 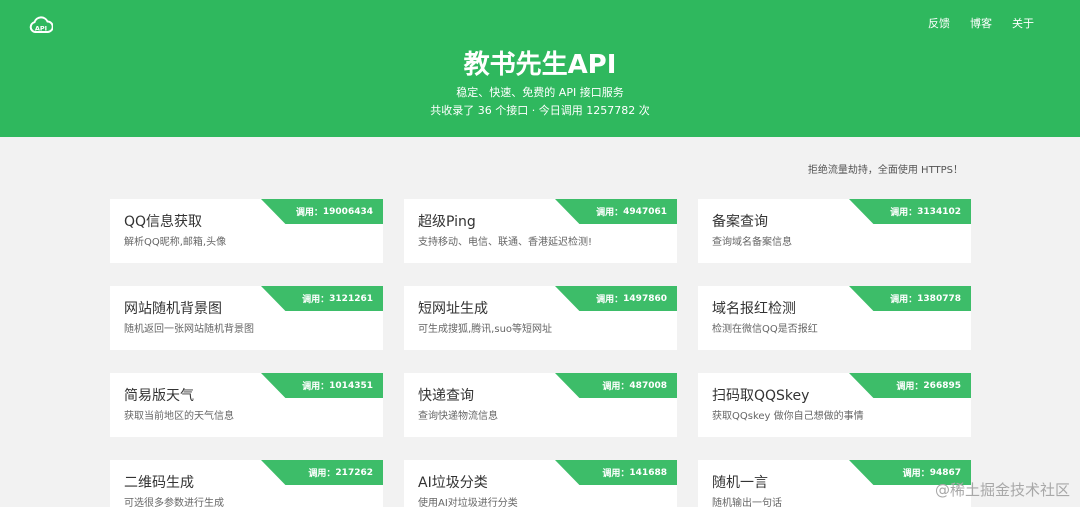 What do you see at coordinates (540, 405) in the screenshot?
I see `api-card-express-tracking: 调用： 487008 快递查询 查询快递物流信息` at bounding box center [540, 405].